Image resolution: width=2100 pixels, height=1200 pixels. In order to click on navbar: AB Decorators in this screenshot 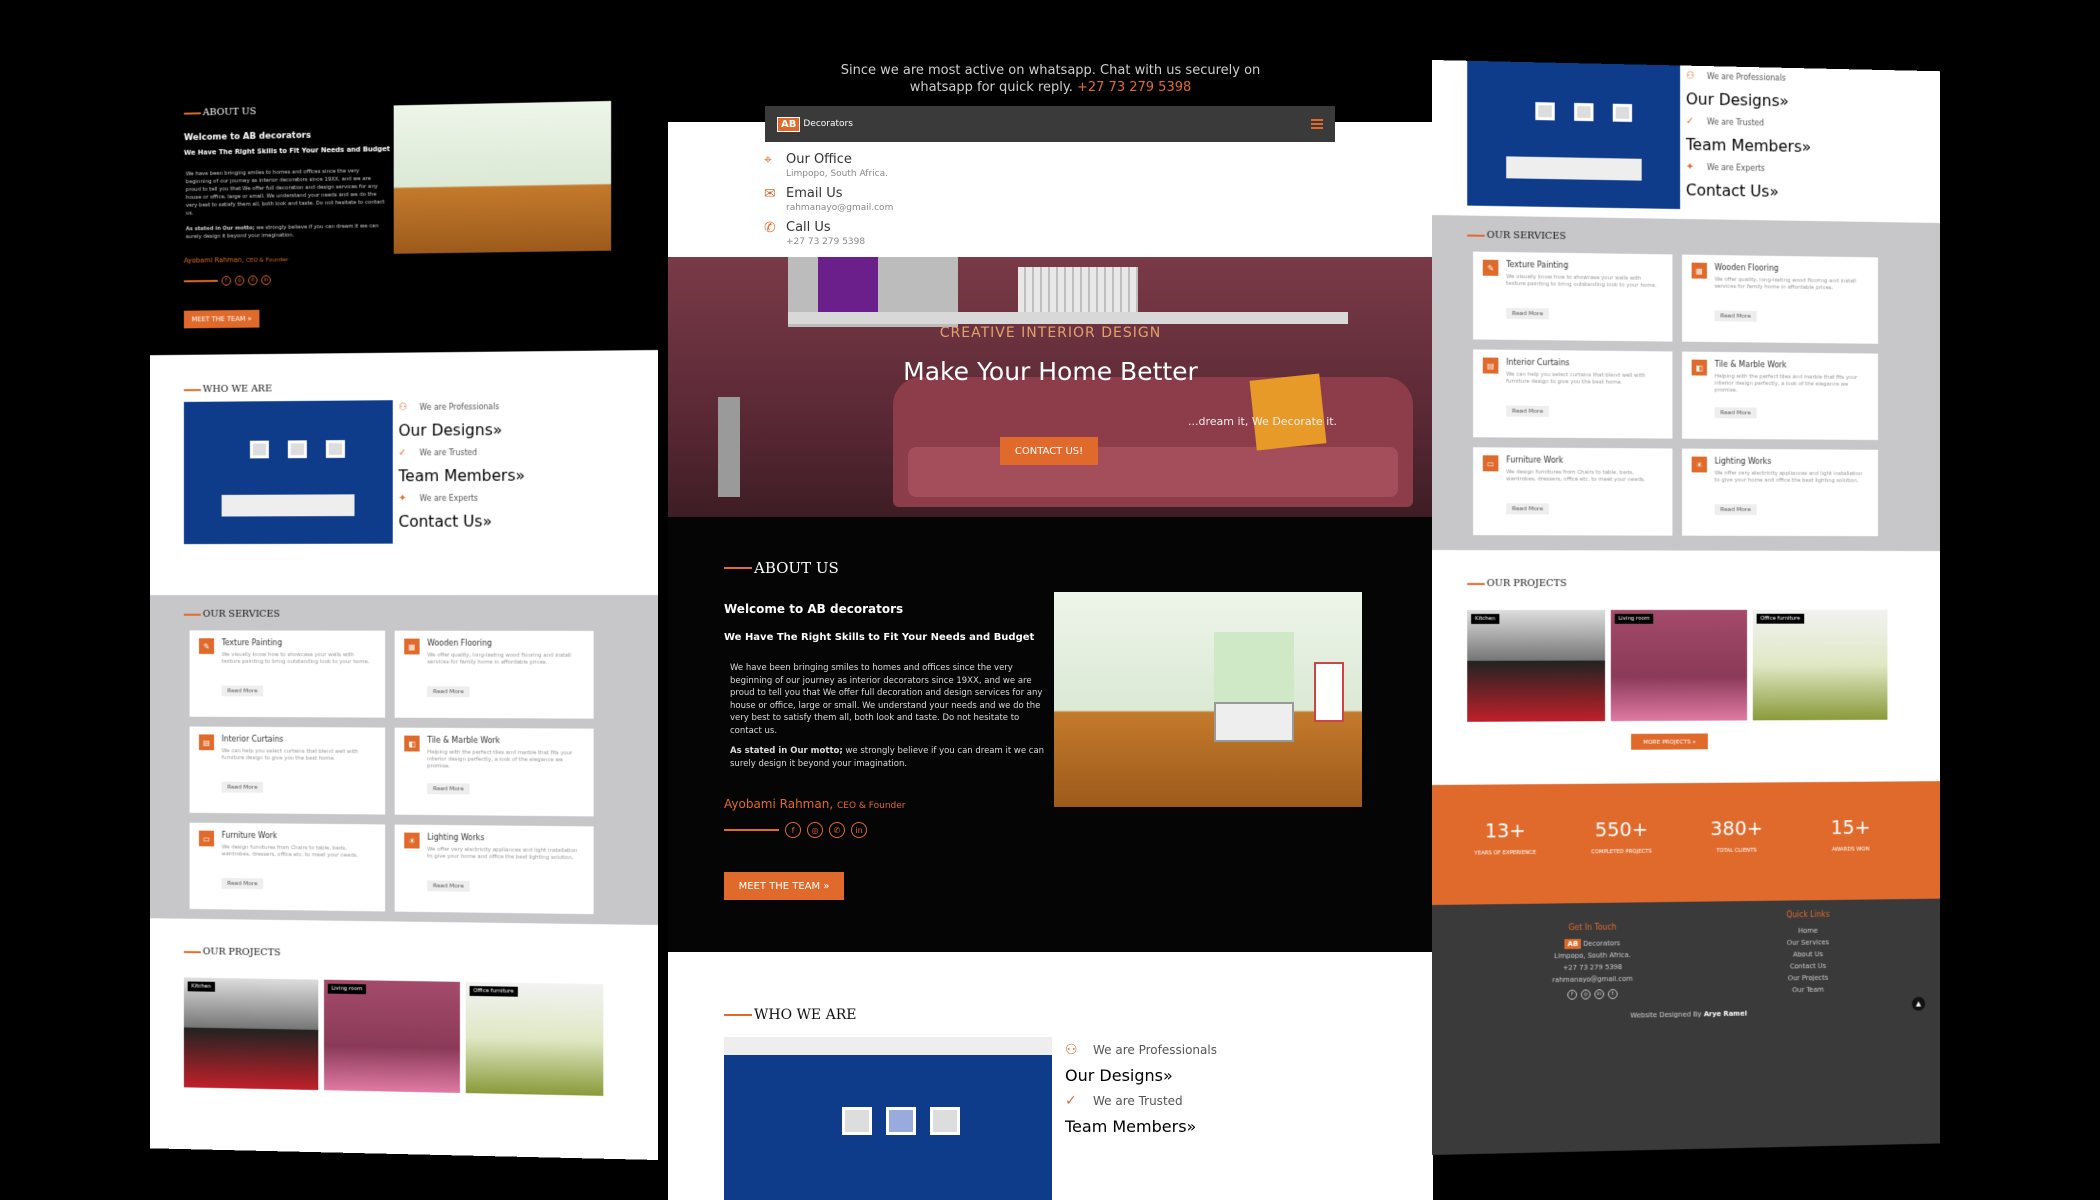, I will do `click(1050, 124)`.